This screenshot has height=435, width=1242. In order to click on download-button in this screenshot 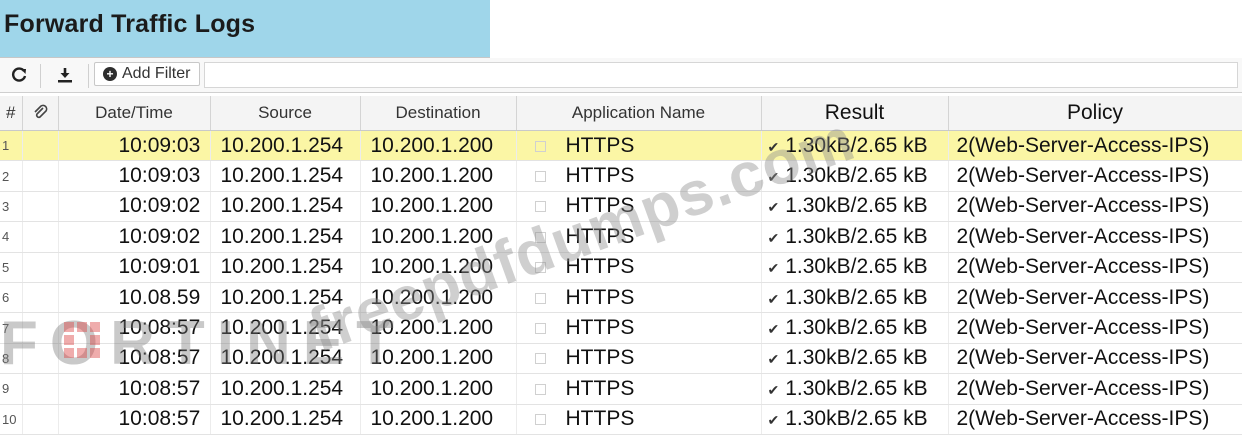, I will do `click(65, 75)`.